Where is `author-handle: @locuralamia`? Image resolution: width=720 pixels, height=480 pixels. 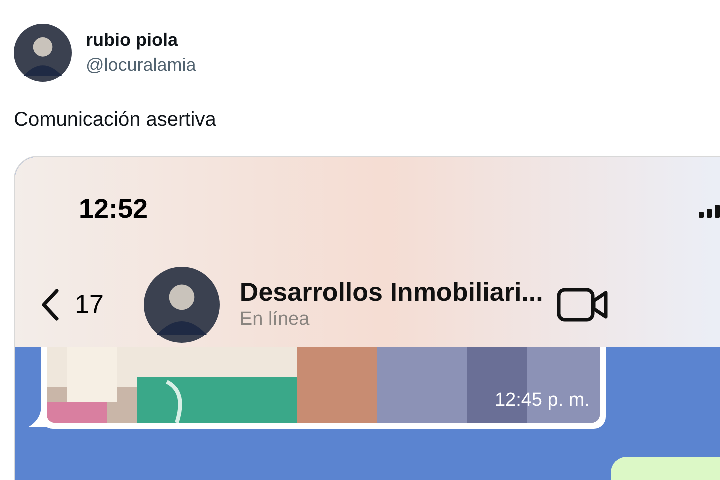
author-handle: @locuralamia is located at coordinates (141, 65).